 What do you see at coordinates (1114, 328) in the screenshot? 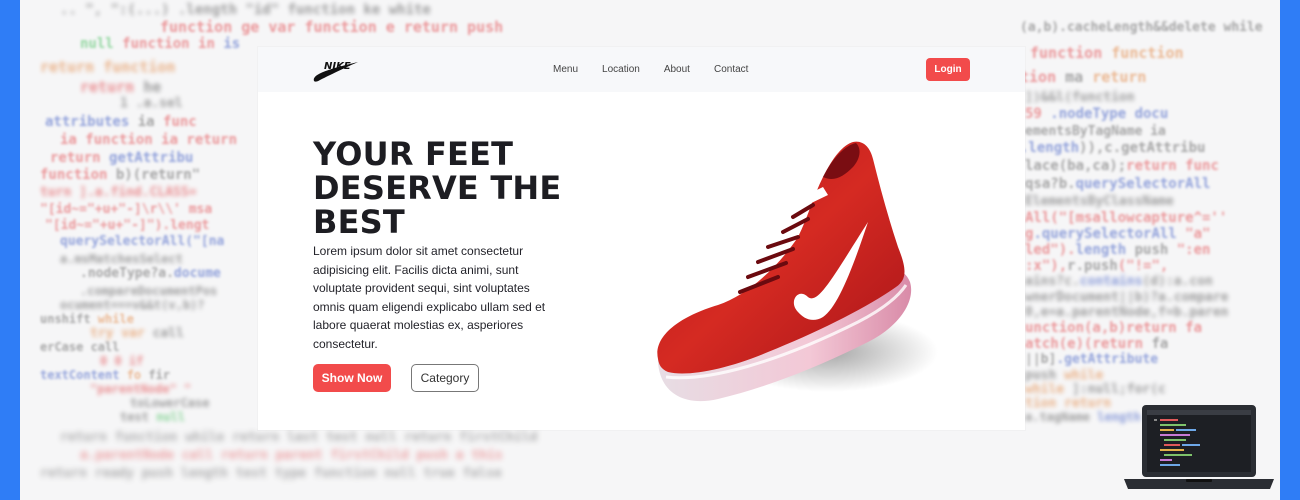
I see `code-line: unction(a,b)return fa` at bounding box center [1114, 328].